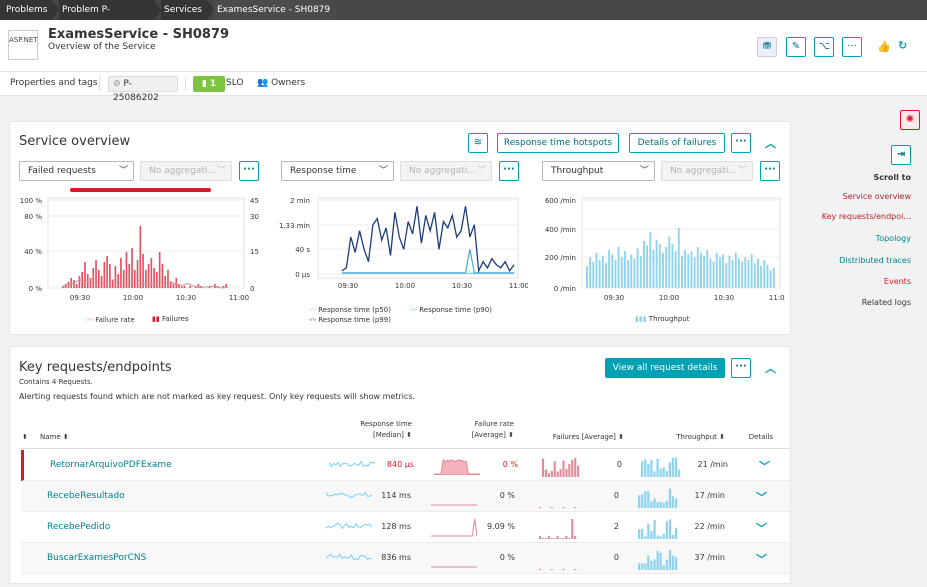 The image size is (927, 587). I want to click on properties-and-tags-link: Properties and tags, so click(54, 83).